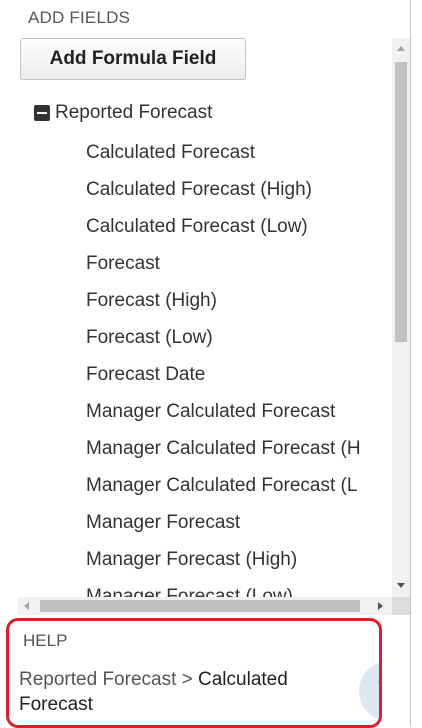 The height and width of the screenshot is (728, 422). What do you see at coordinates (380, 606) in the screenshot?
I see `scroll-right-icon` at bounding box center [380, 606].